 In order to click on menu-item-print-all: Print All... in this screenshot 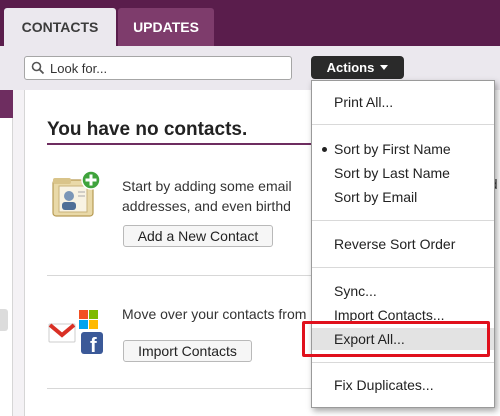, I will do `click(403, 102)`.